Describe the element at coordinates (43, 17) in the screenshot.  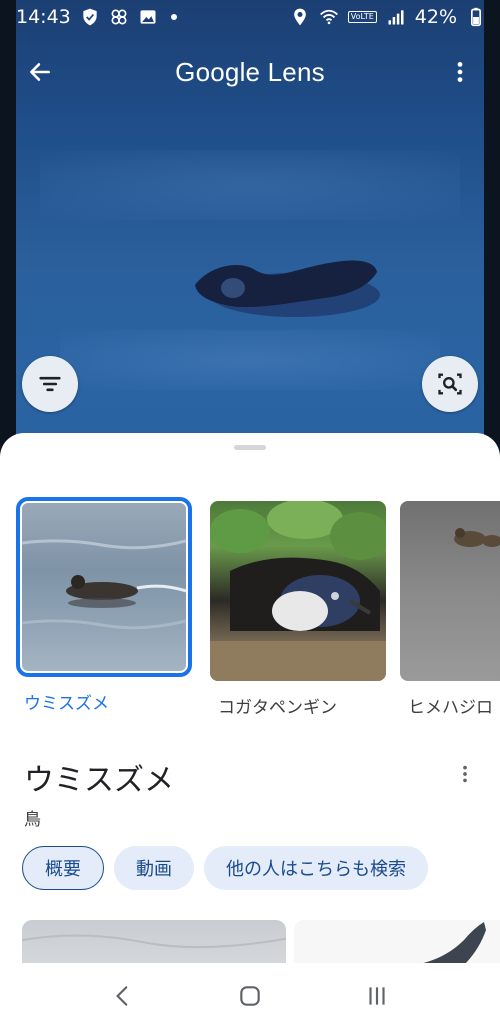
I see `status-time: 14:43` at that location.